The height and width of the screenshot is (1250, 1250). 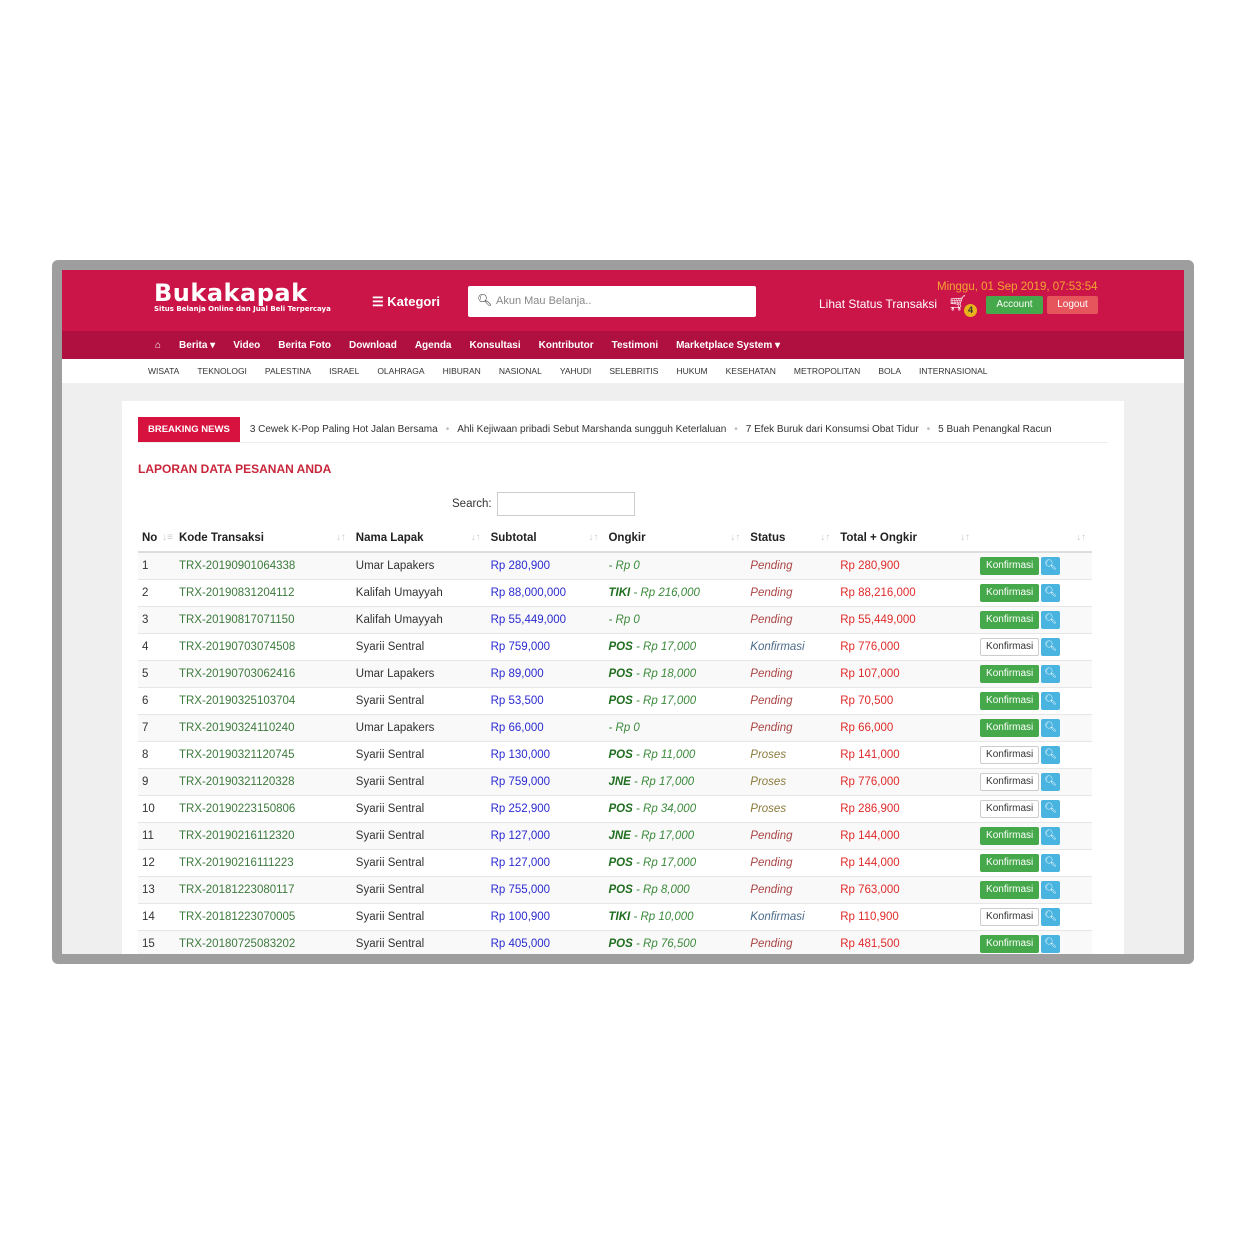 What do you see at coordinates (906, 835) in the screenshot?
I see `total: Rp 144,000` at bounding box center [906, 835].